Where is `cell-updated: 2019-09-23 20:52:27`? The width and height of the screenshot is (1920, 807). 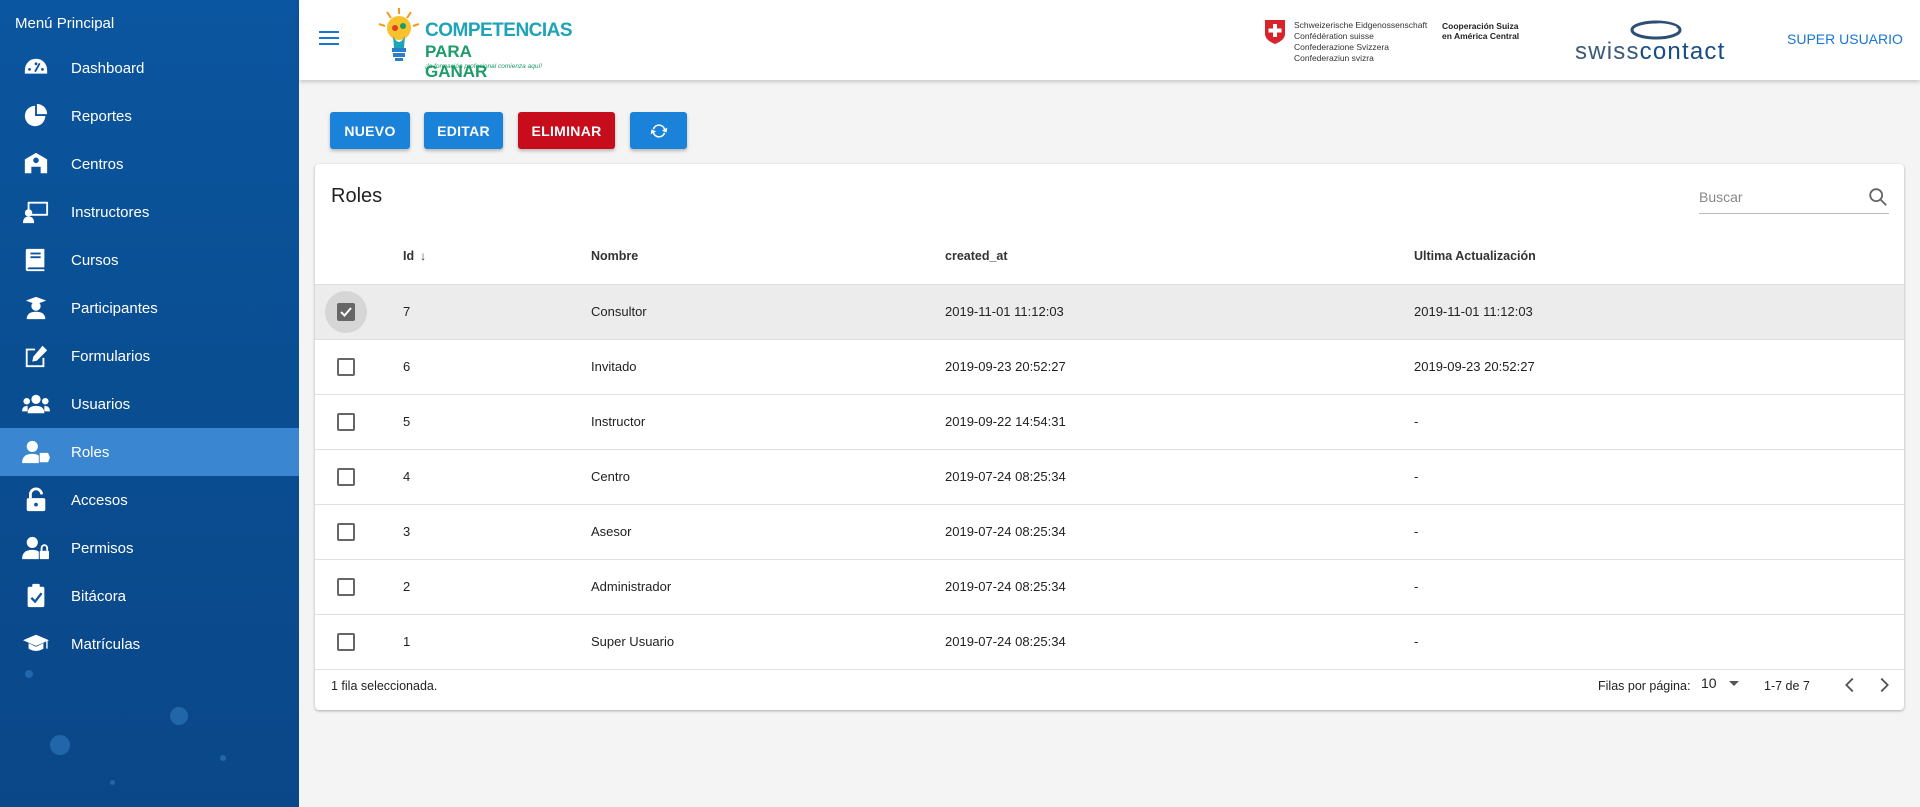 cell-updated: 2019-09-23 20:52:27 is located at coordinates (1659, 367).